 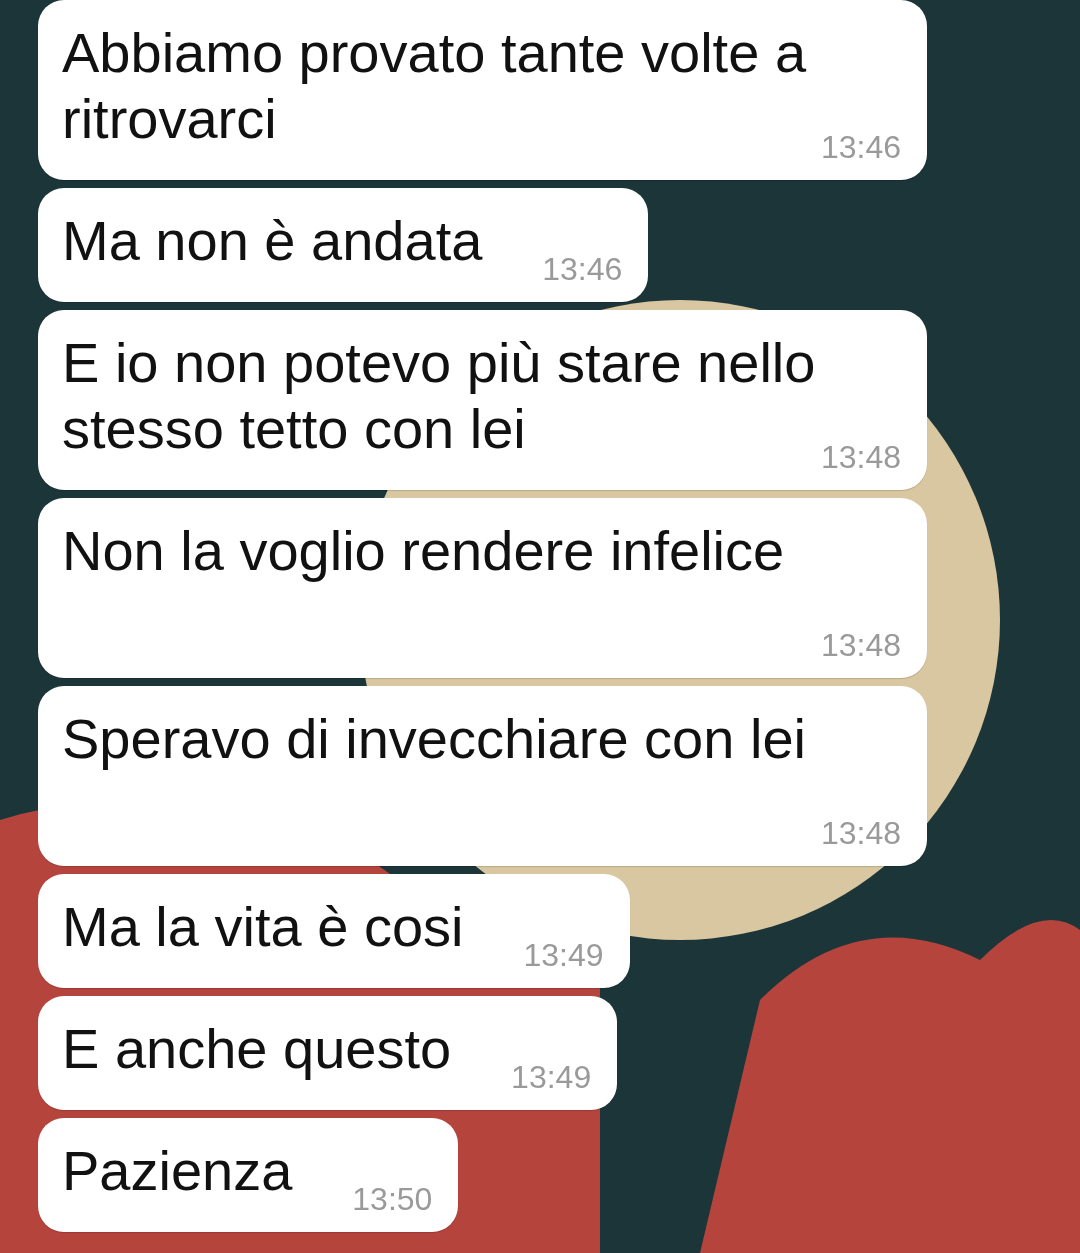 I want to click on message-time: 13:50, so click(x=392, y=1199).